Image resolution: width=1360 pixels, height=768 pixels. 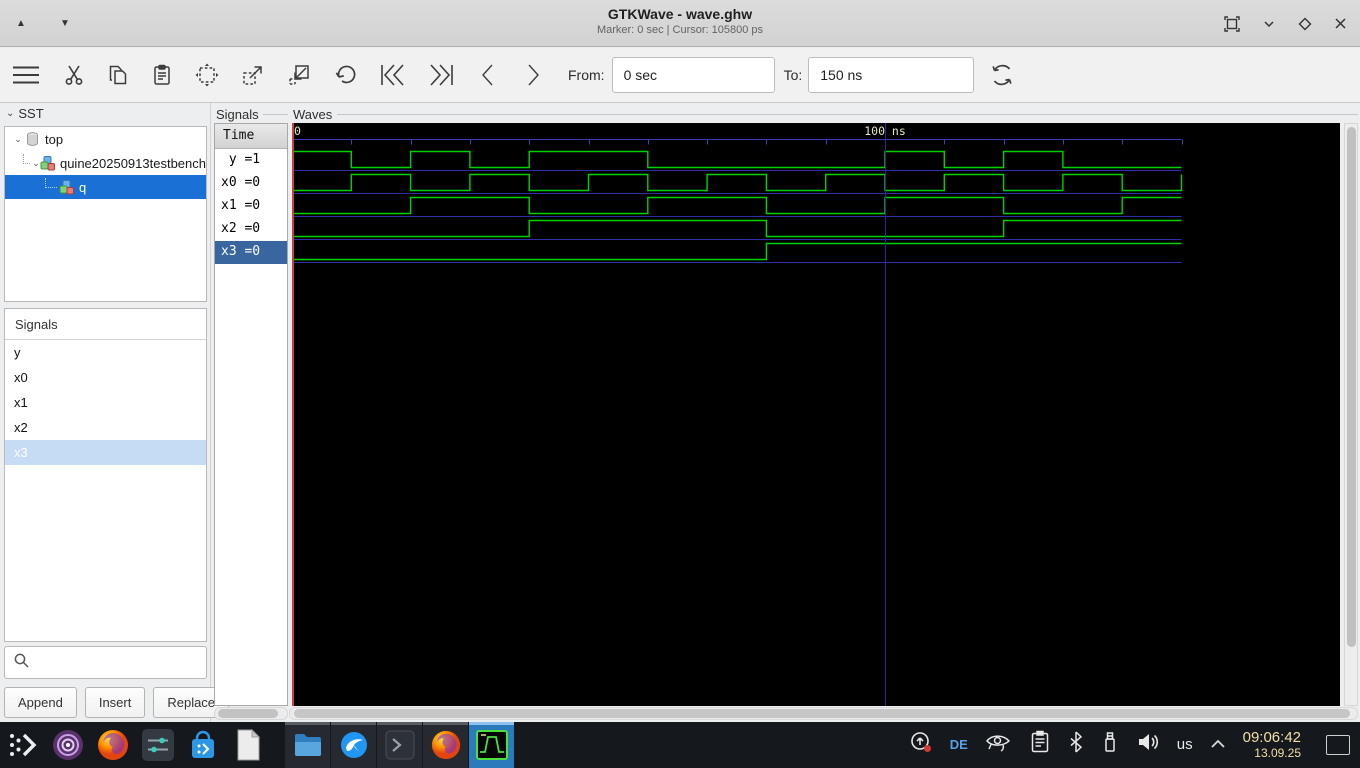 I want to click on signals-list-item-y: y, so click(x=105, y=352).